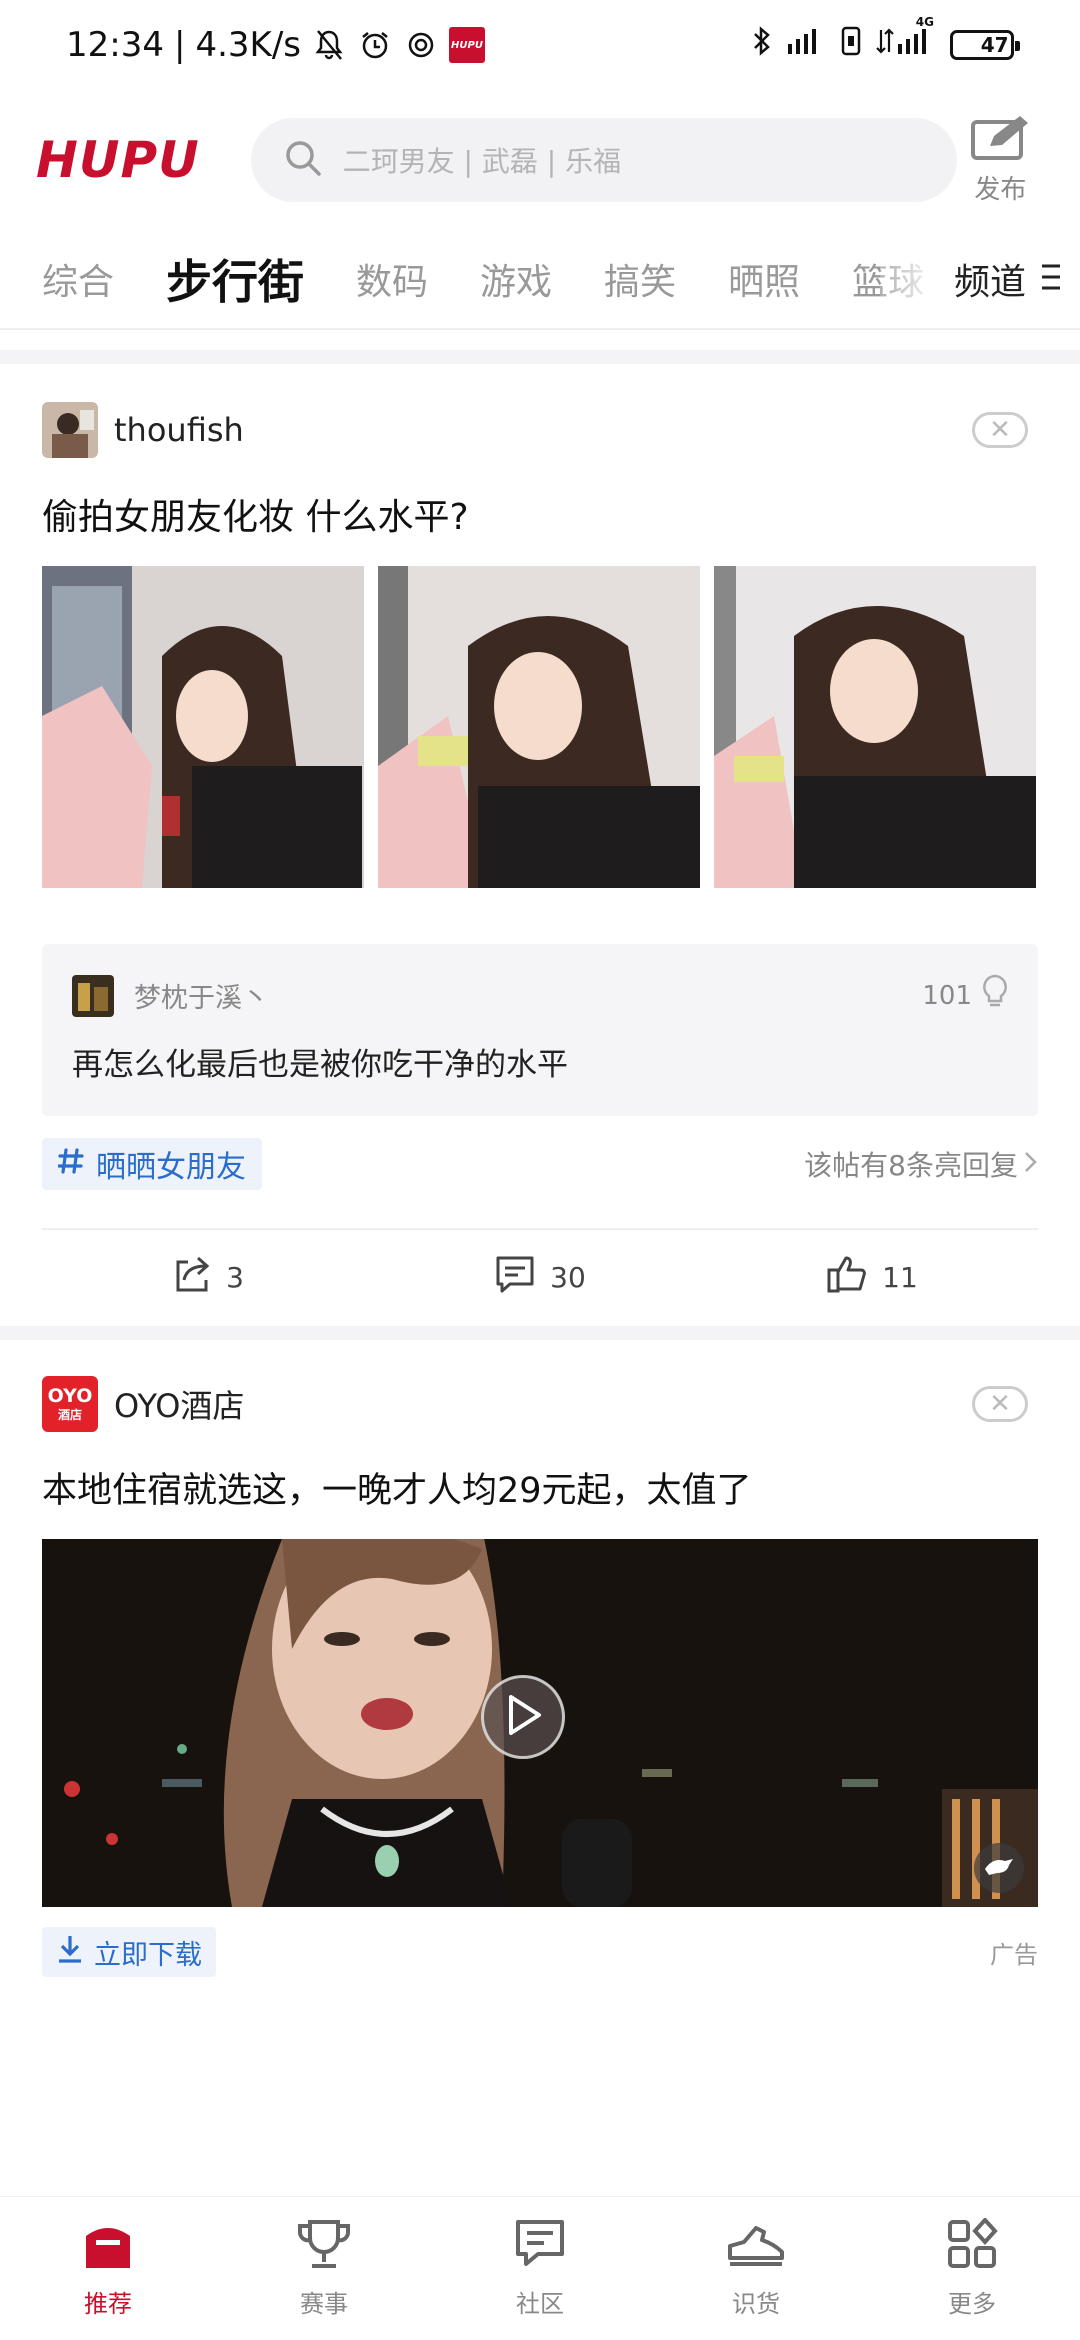 The image size is (1080, 2340). I want to click on ad-video, so click(540, 1723).